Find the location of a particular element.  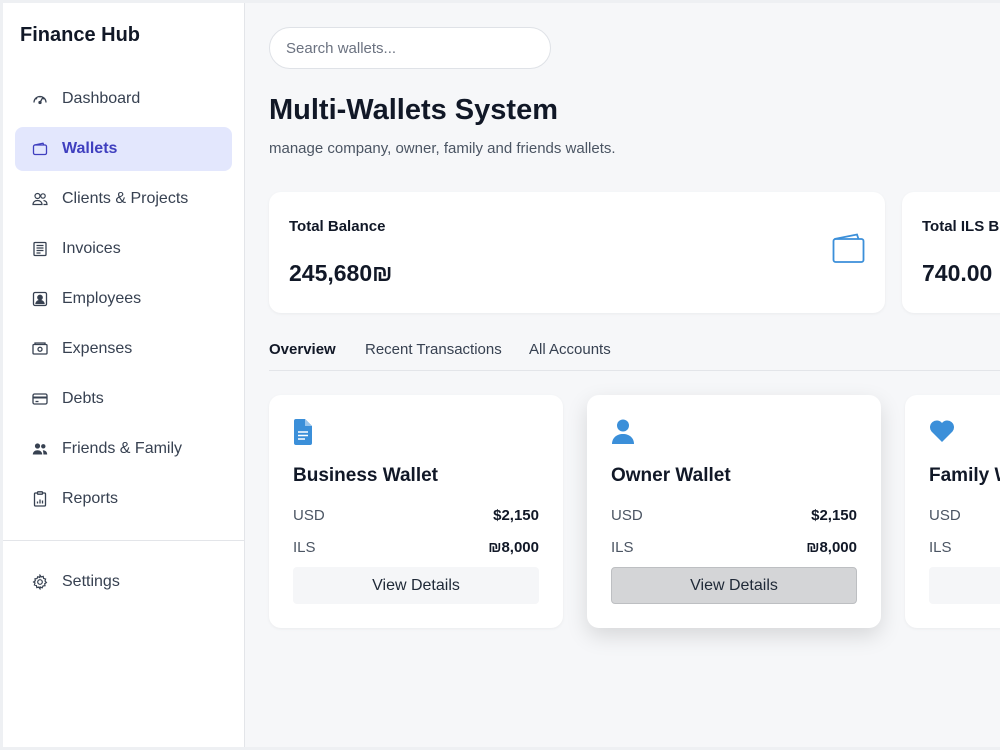

sidebar-item-label: Expenses is located at coordinates (97, 348).